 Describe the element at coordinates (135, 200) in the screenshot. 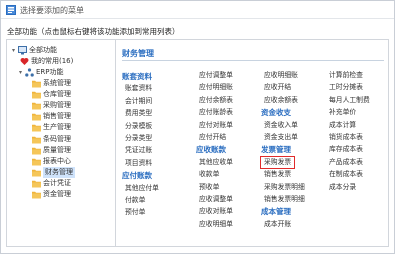

I see `function-link: 付款单` at that location.